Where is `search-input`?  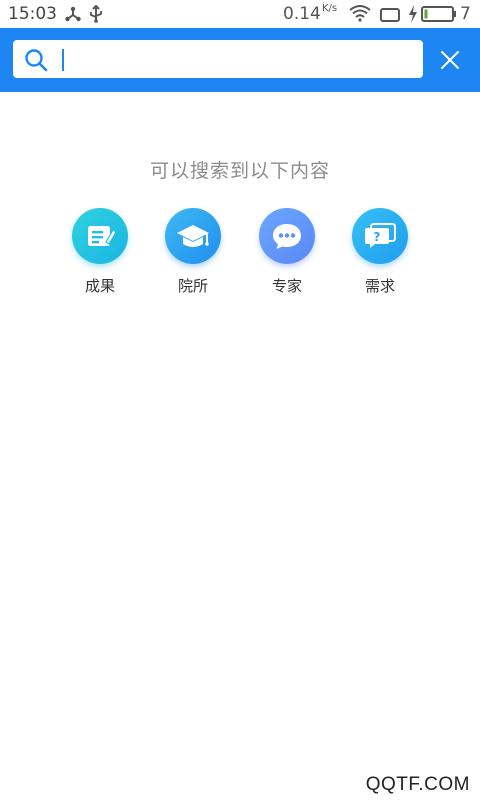 search-input is located at coordinates (234, 59).